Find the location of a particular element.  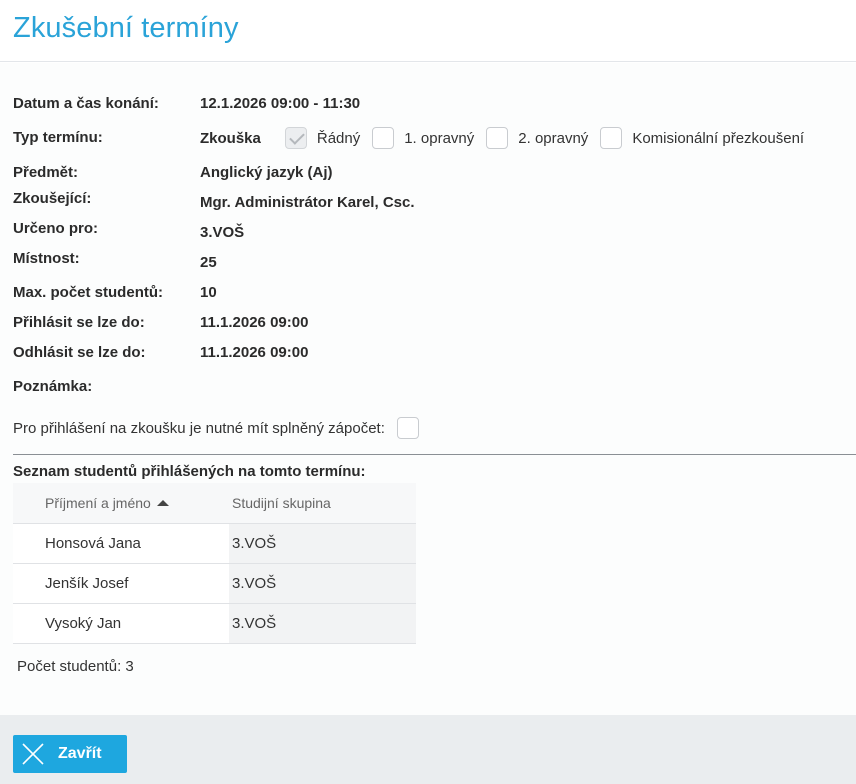

sort-ascending-icon is located at coordinates (162, 502).